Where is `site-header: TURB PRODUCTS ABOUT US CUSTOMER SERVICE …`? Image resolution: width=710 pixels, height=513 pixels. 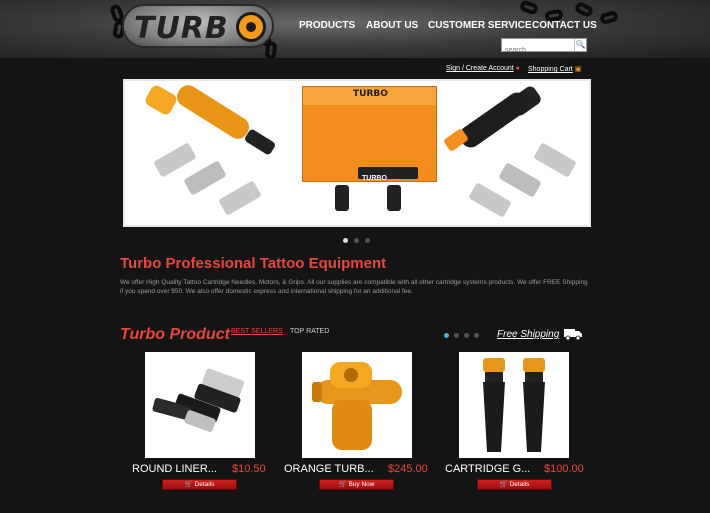 site-header: TURB PRODUCTS ABOUT US CUSTOMER SERVICE … is located at coordinates (355, 29).